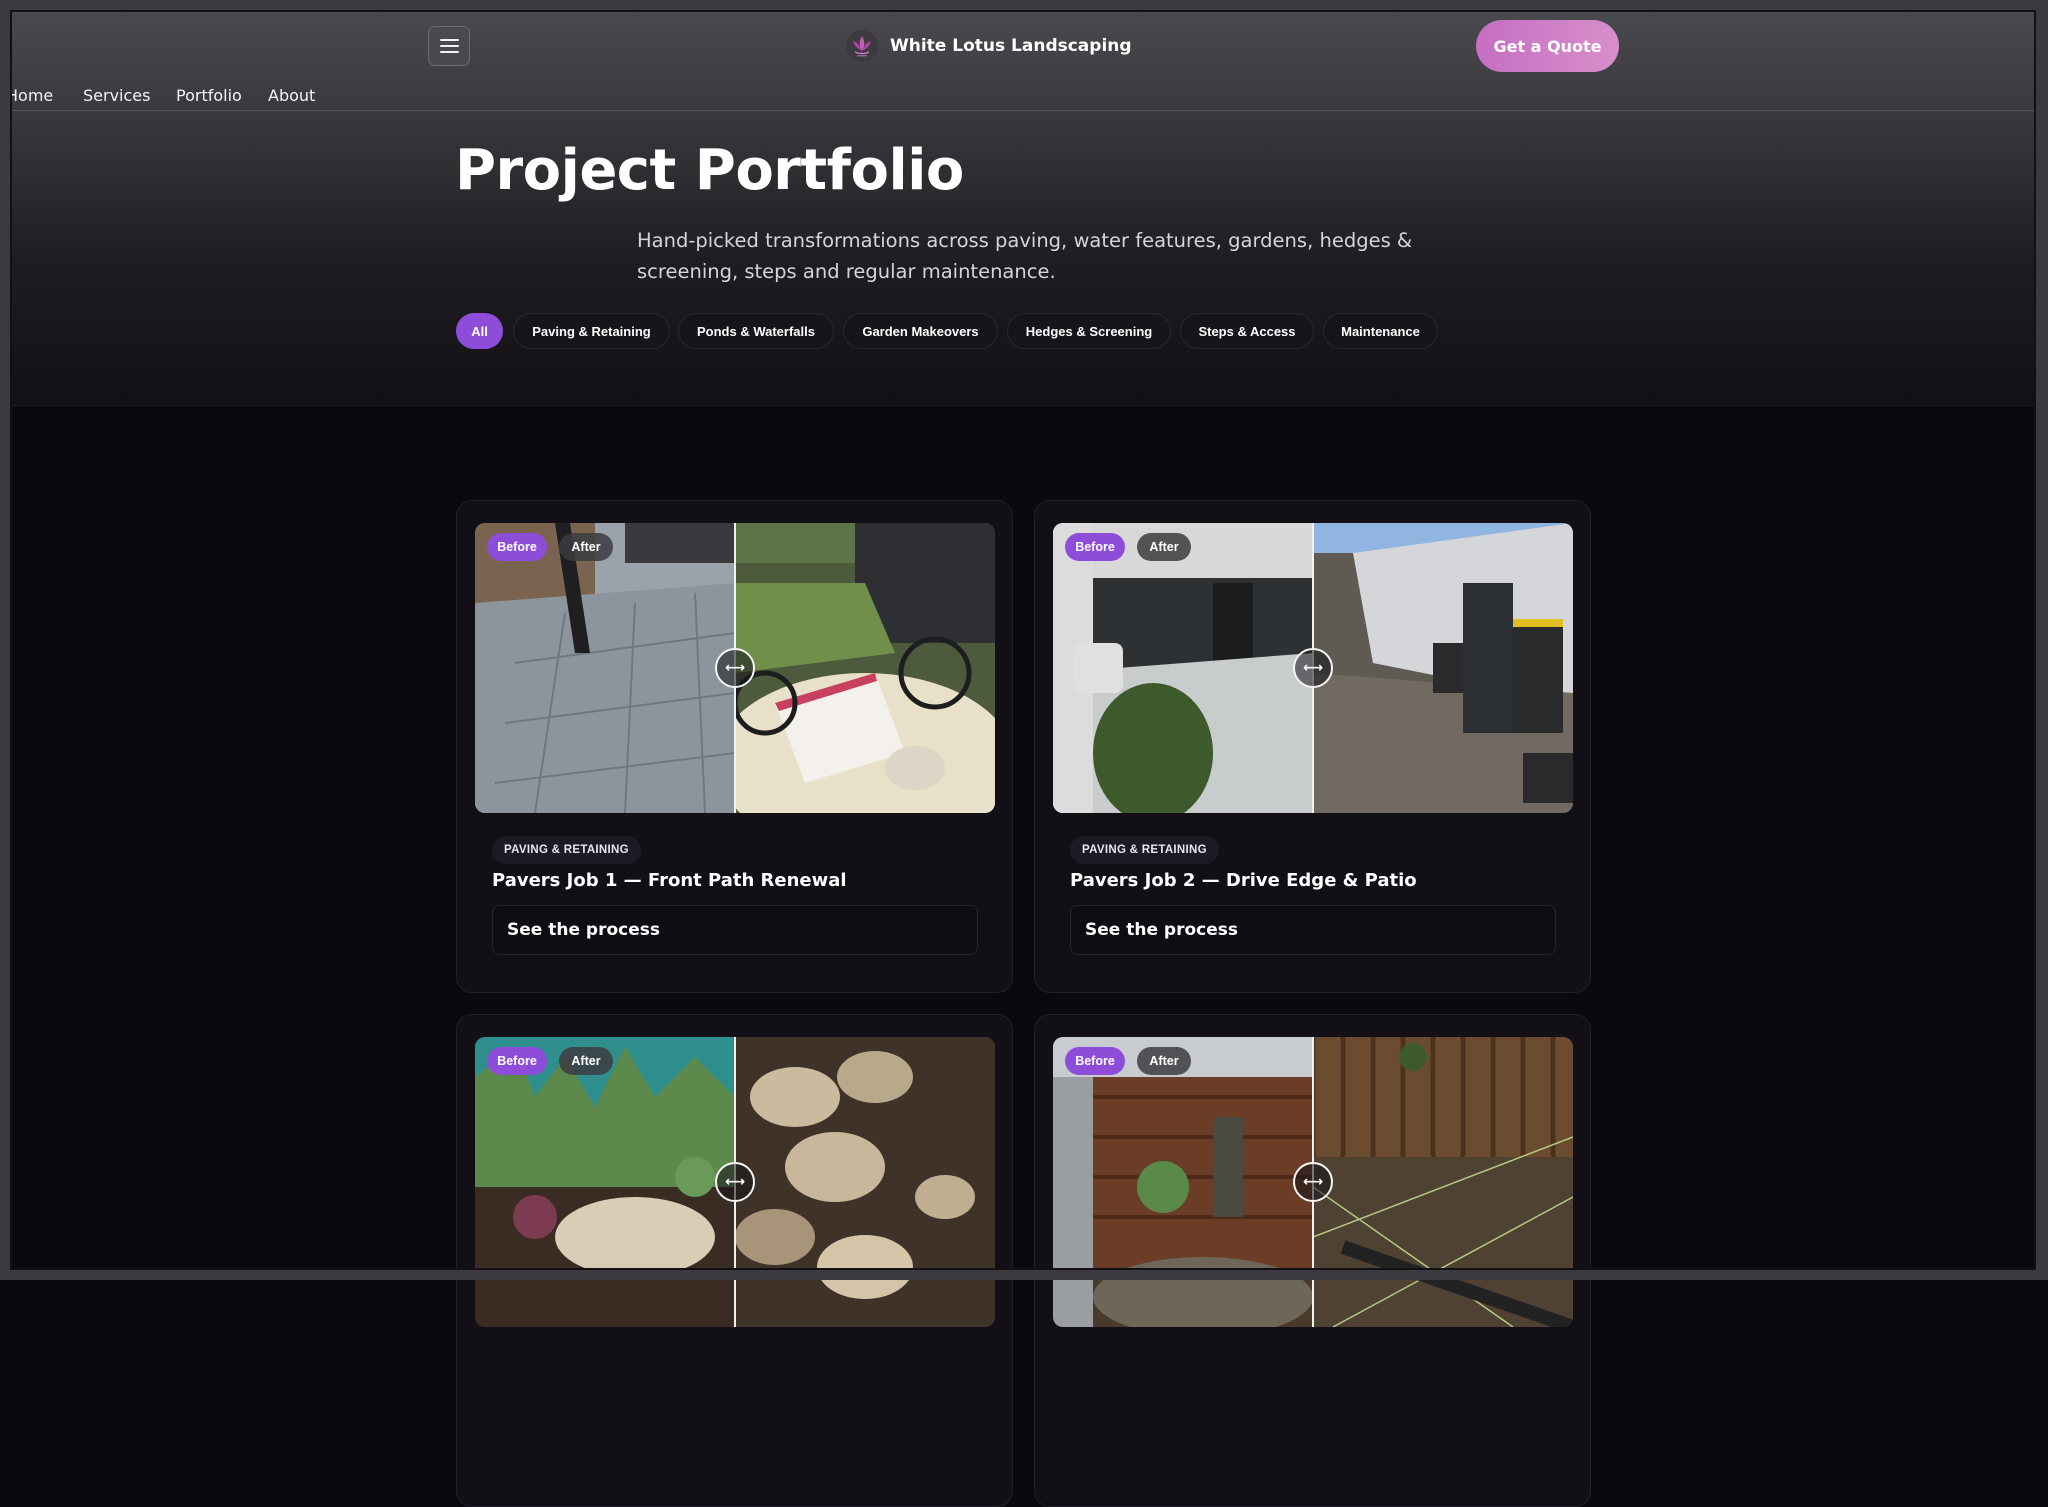 The height and width of the screenshot is (1507, 2048). I want to click on brand: White Lotus Landscaping, so click(989, 46).